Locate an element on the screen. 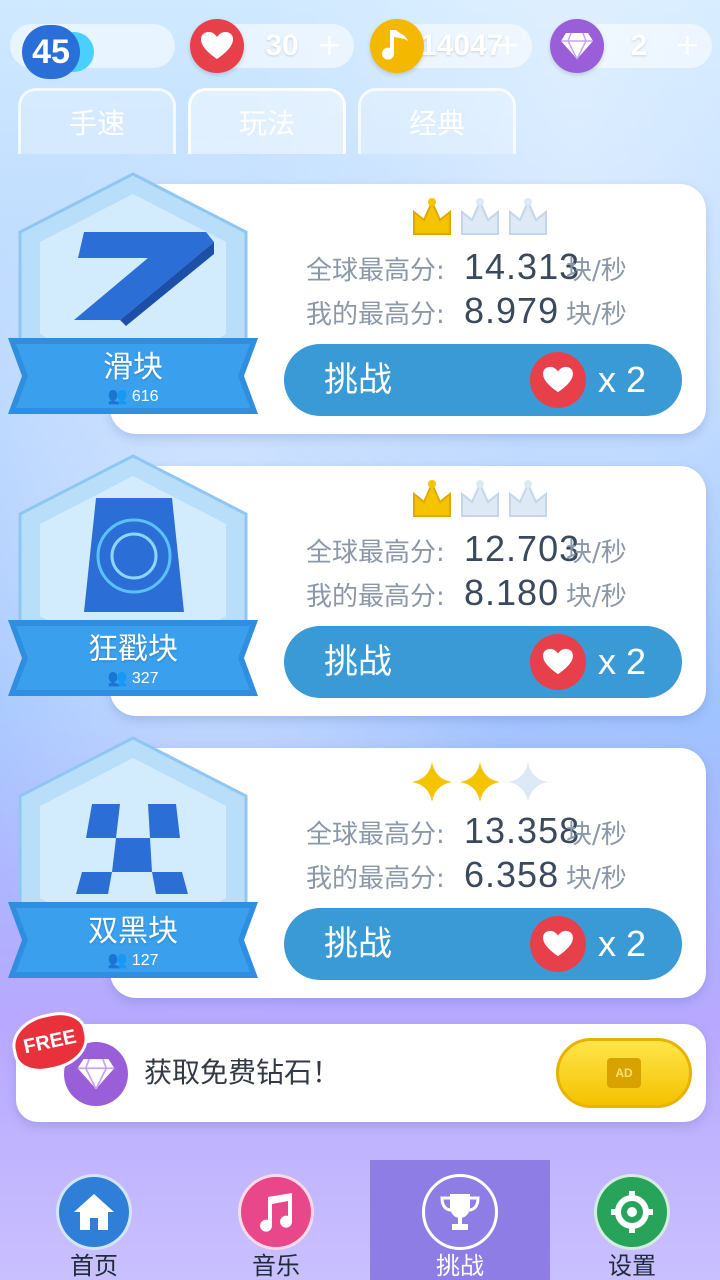 The image size is (720, 1280). player-count: 👥 616 is located at coordinates (133, 396).